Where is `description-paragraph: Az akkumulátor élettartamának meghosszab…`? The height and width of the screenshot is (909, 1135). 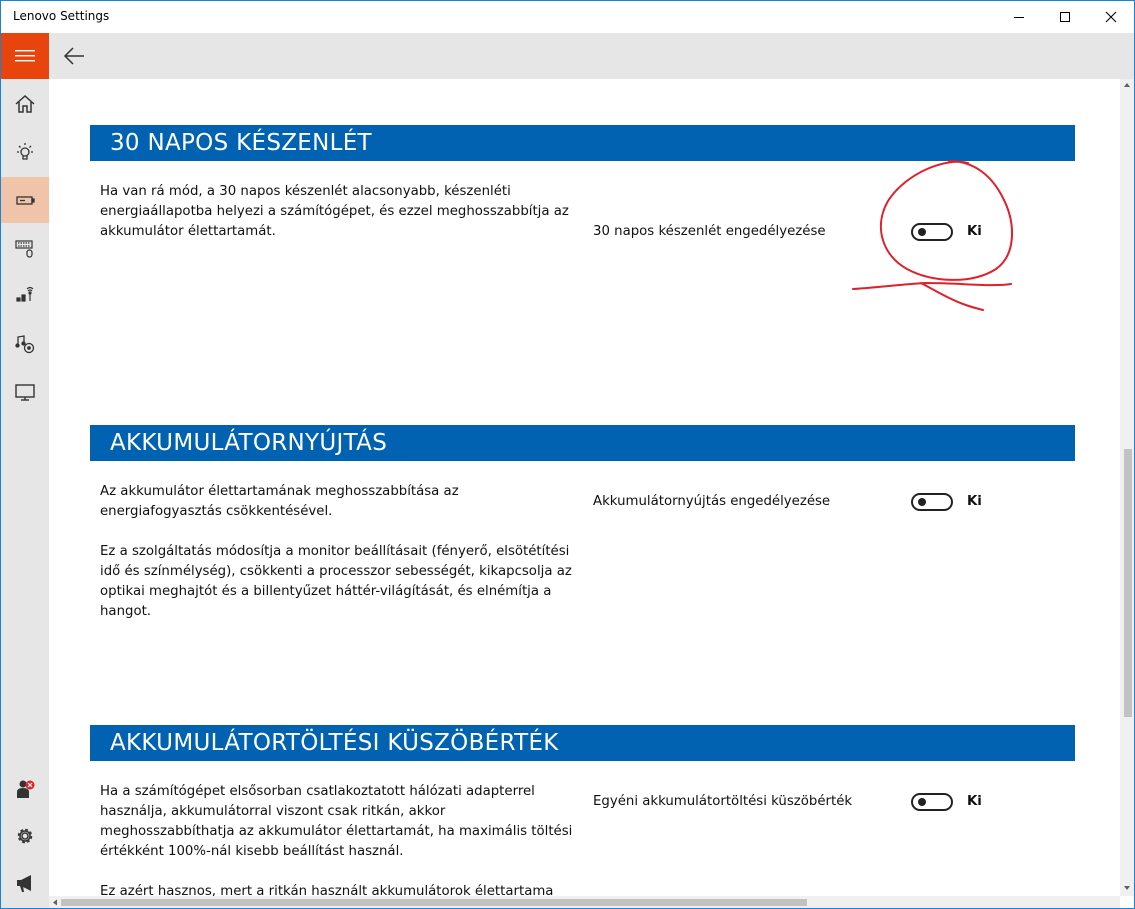 description-paragraph: Az akkumulátor élettartamának meghosszab… is located at coordinates (279, 501).